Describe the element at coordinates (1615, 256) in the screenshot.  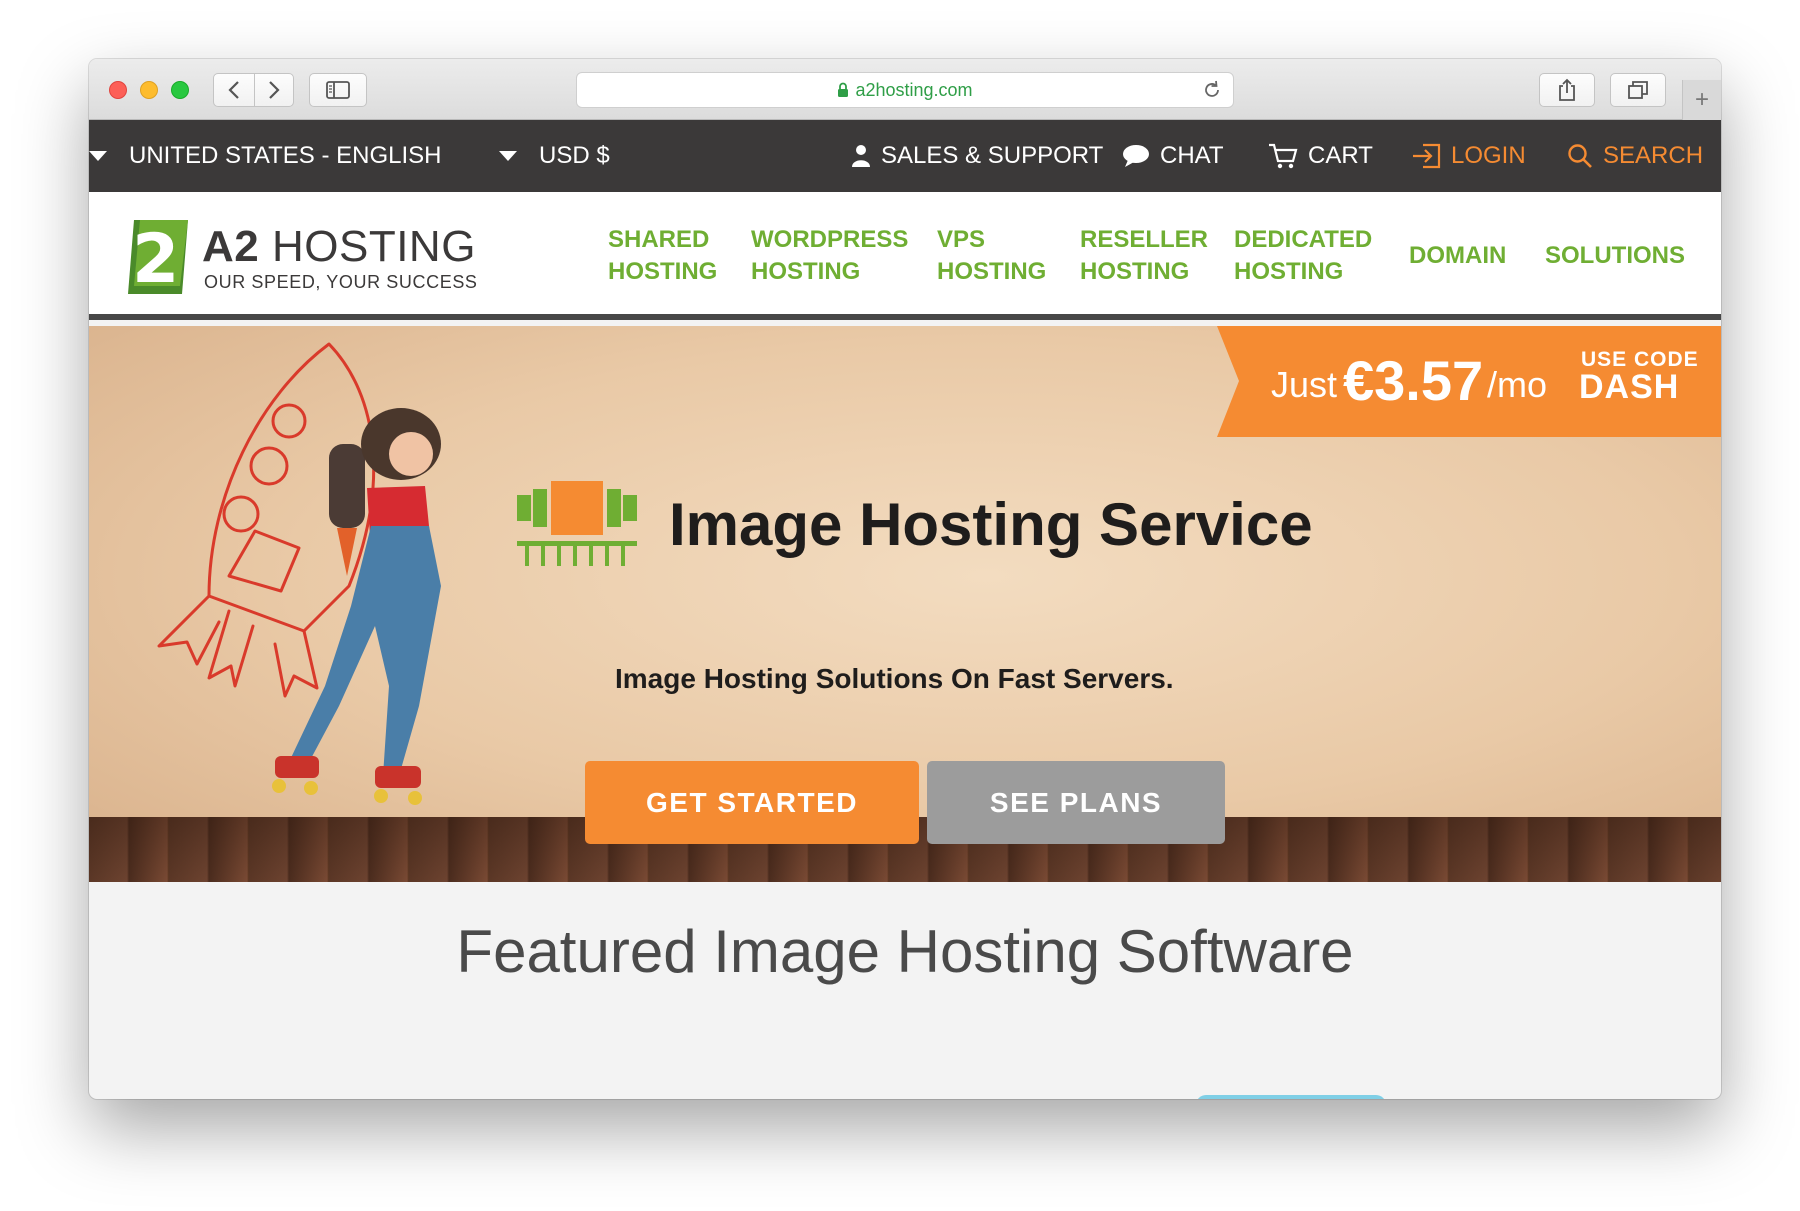
I see `nav-solutions: SOLUTIONS` at that location.